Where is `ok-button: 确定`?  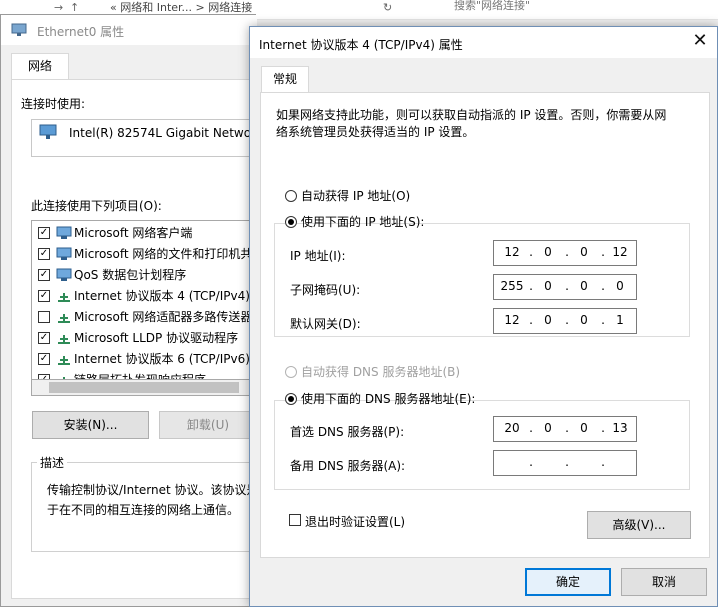 ok-button: 确定 is located at coordinates (568, 582).